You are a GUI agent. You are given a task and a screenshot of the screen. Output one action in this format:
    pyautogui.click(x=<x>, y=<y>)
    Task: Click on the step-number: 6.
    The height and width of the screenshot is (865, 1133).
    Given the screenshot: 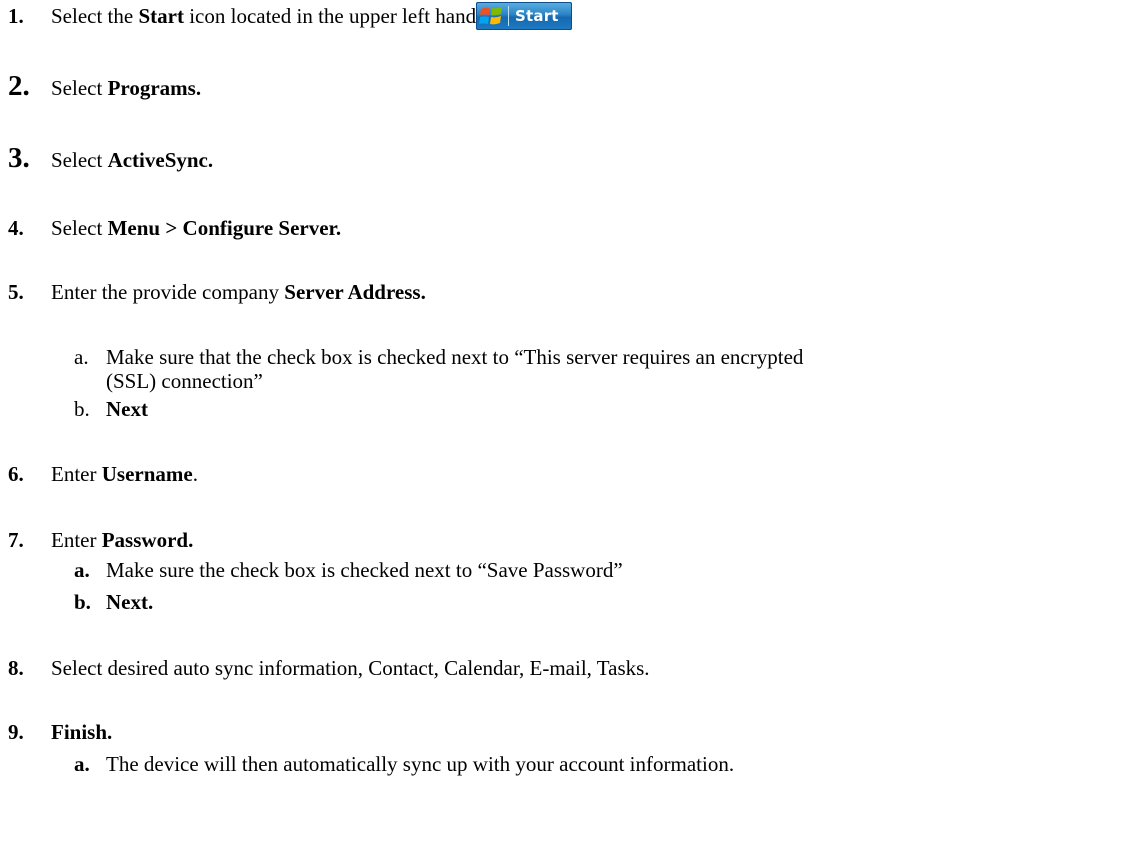 What is the action you would take?
    pyautogui.click(x=16, y=474)
    